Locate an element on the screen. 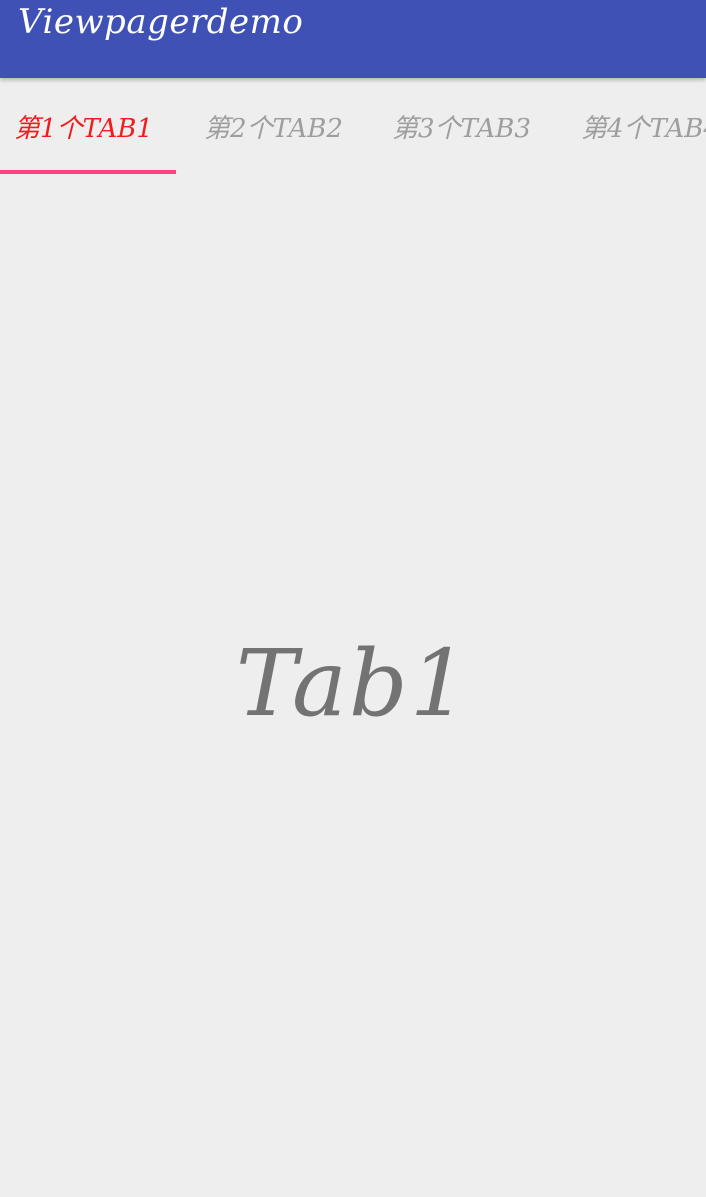 This screenshot has height=1197, width=706. tab-bar: 第1个TAB1 第2个TAB2 第3个TAB3 第4个TAB4 is located at coordinates (353, 126).